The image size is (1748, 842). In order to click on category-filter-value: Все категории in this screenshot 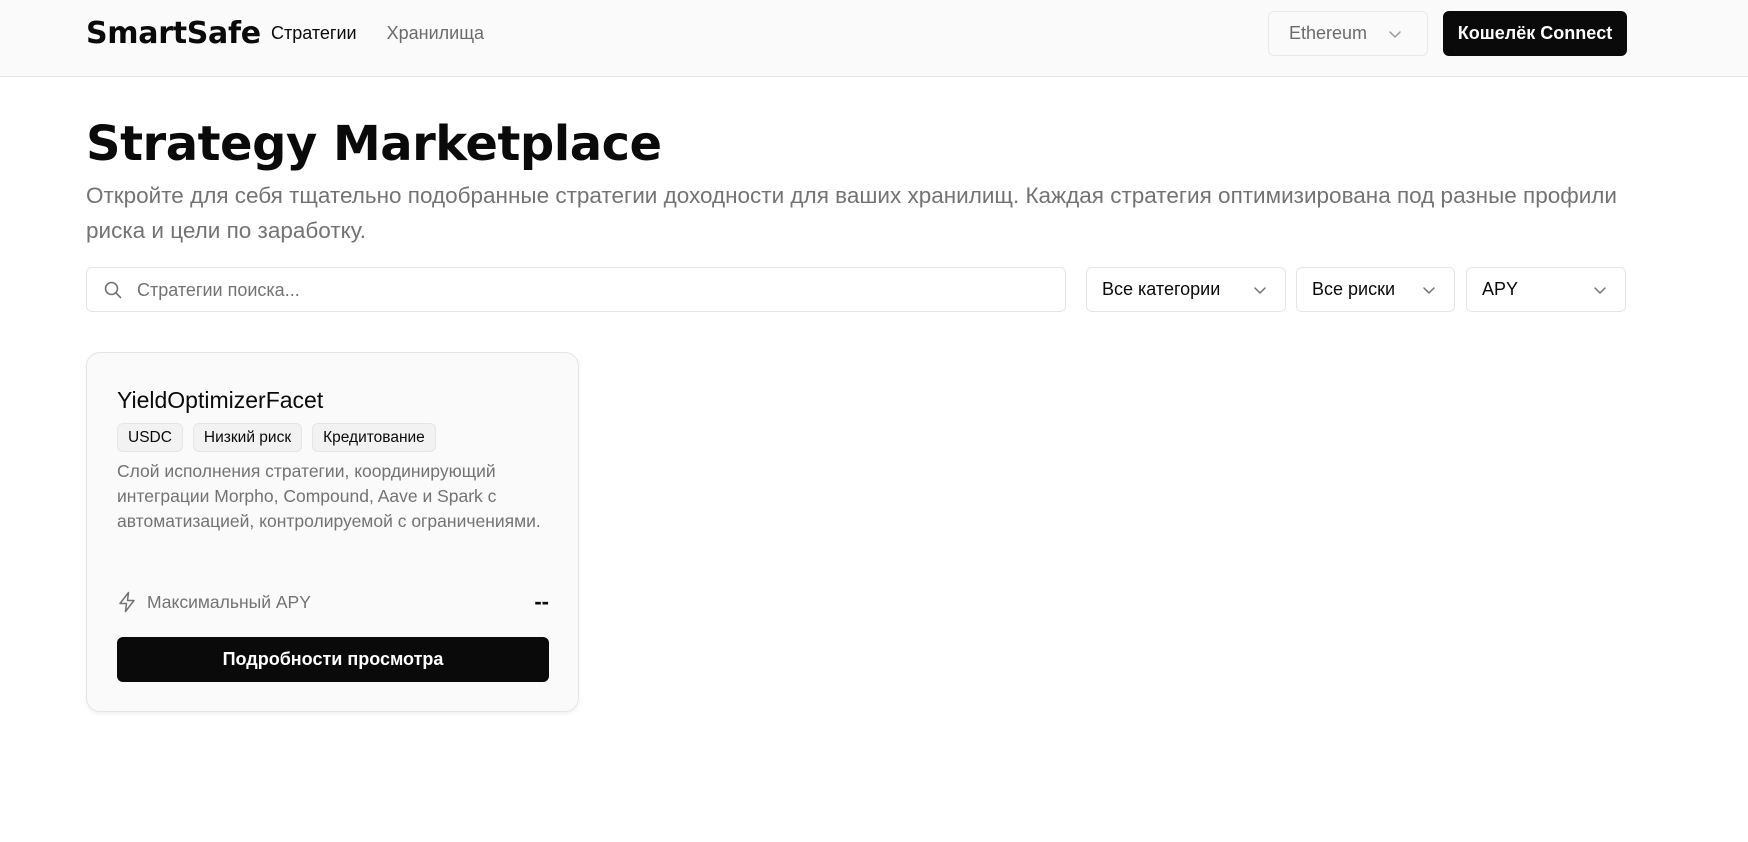, I will do `click(1161, 289)`.